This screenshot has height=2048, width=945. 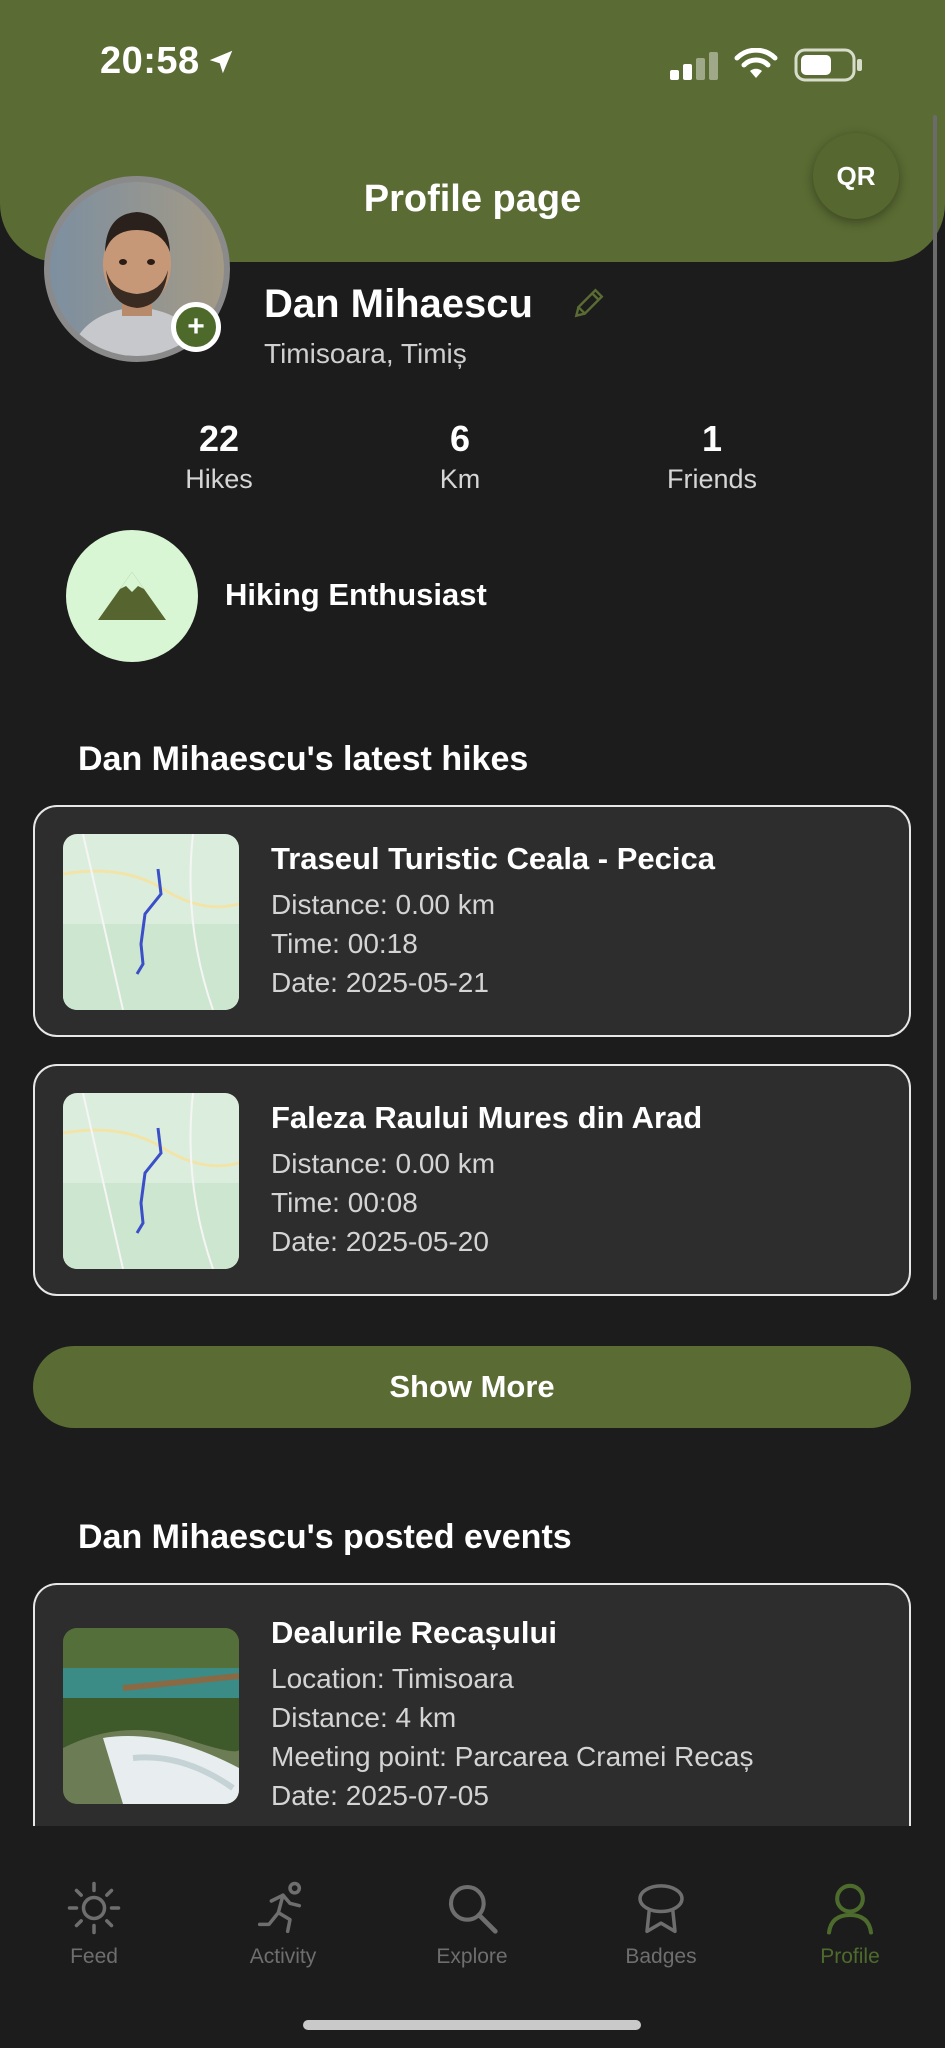 I want to click on tab-badges: Badges, so click(x=661, y=1924).